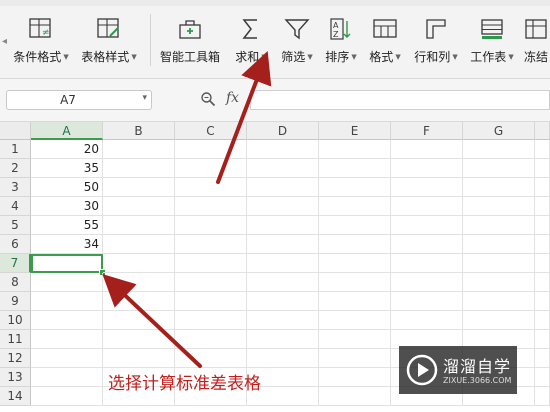 This screenshot has height=412, width=550. Describe the element at coordinates (355, 320) in the screenshot. I see `cell-e10` at that location.